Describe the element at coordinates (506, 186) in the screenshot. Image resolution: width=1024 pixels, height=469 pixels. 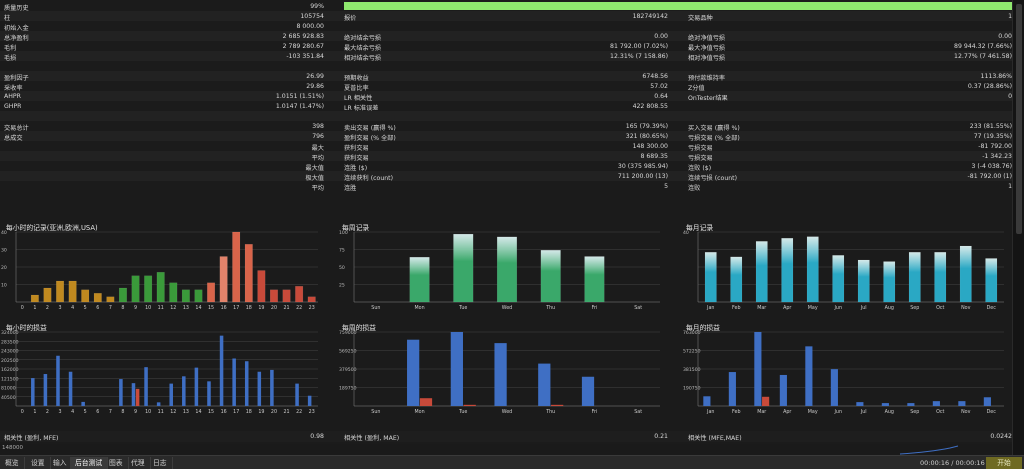
I see `stats-row: 平均 连胜 5 连败 1` at that location.